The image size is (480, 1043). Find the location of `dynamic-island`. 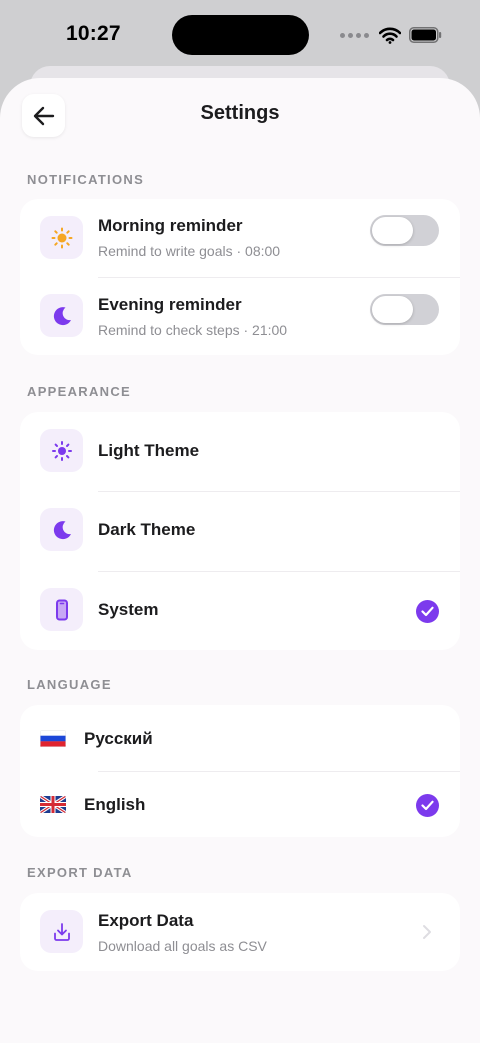

dynamic-island is located at coordinates (240, 35).